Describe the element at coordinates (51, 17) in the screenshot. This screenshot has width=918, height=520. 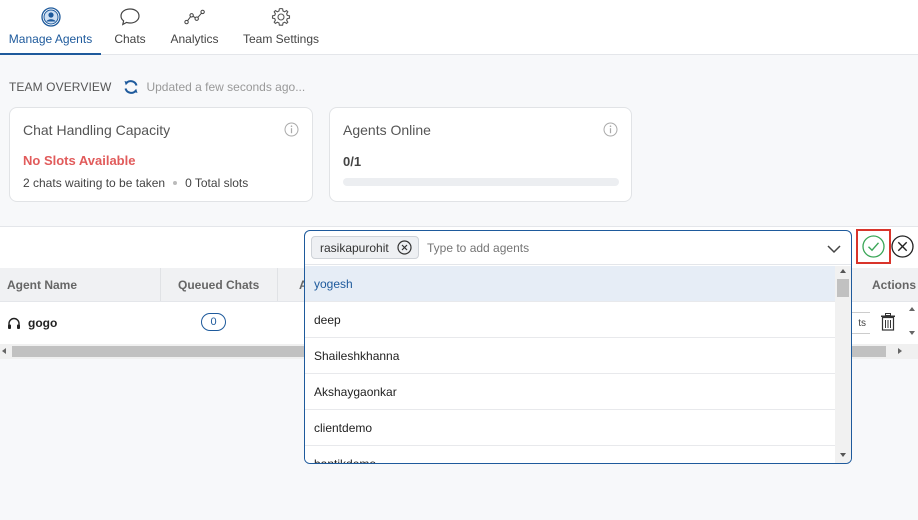
I see `user-circle-icon` at that location.